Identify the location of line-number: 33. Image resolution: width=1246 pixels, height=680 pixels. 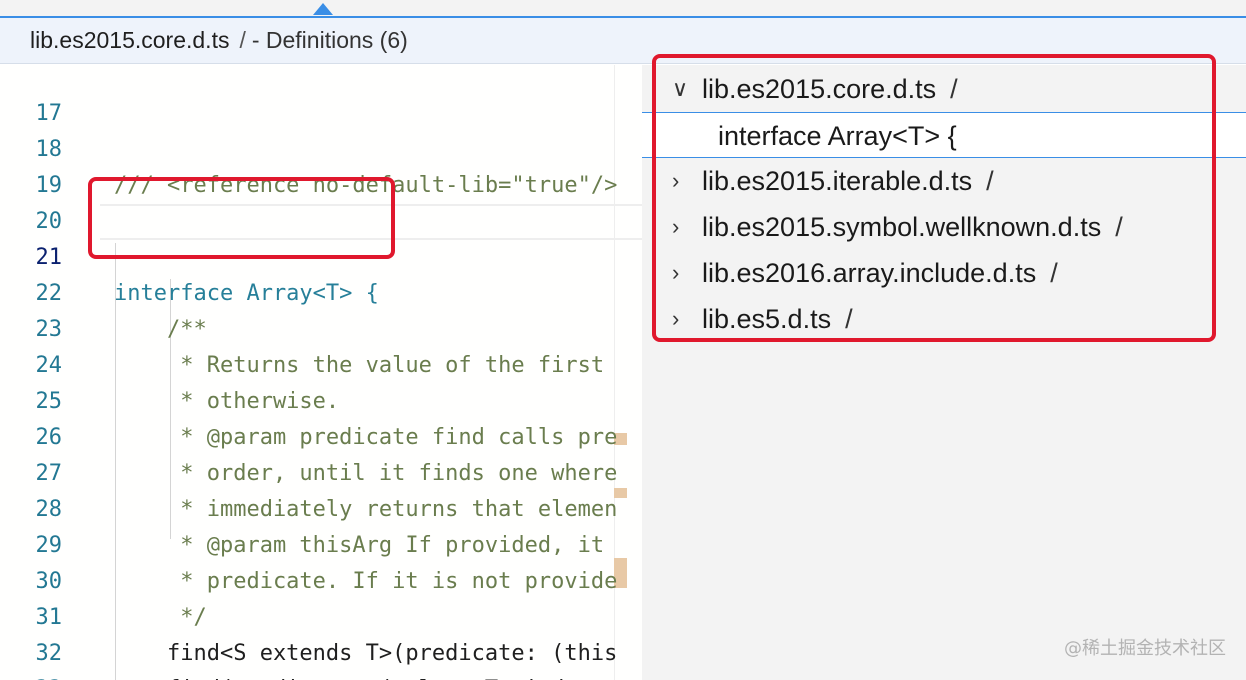
(31, 676).